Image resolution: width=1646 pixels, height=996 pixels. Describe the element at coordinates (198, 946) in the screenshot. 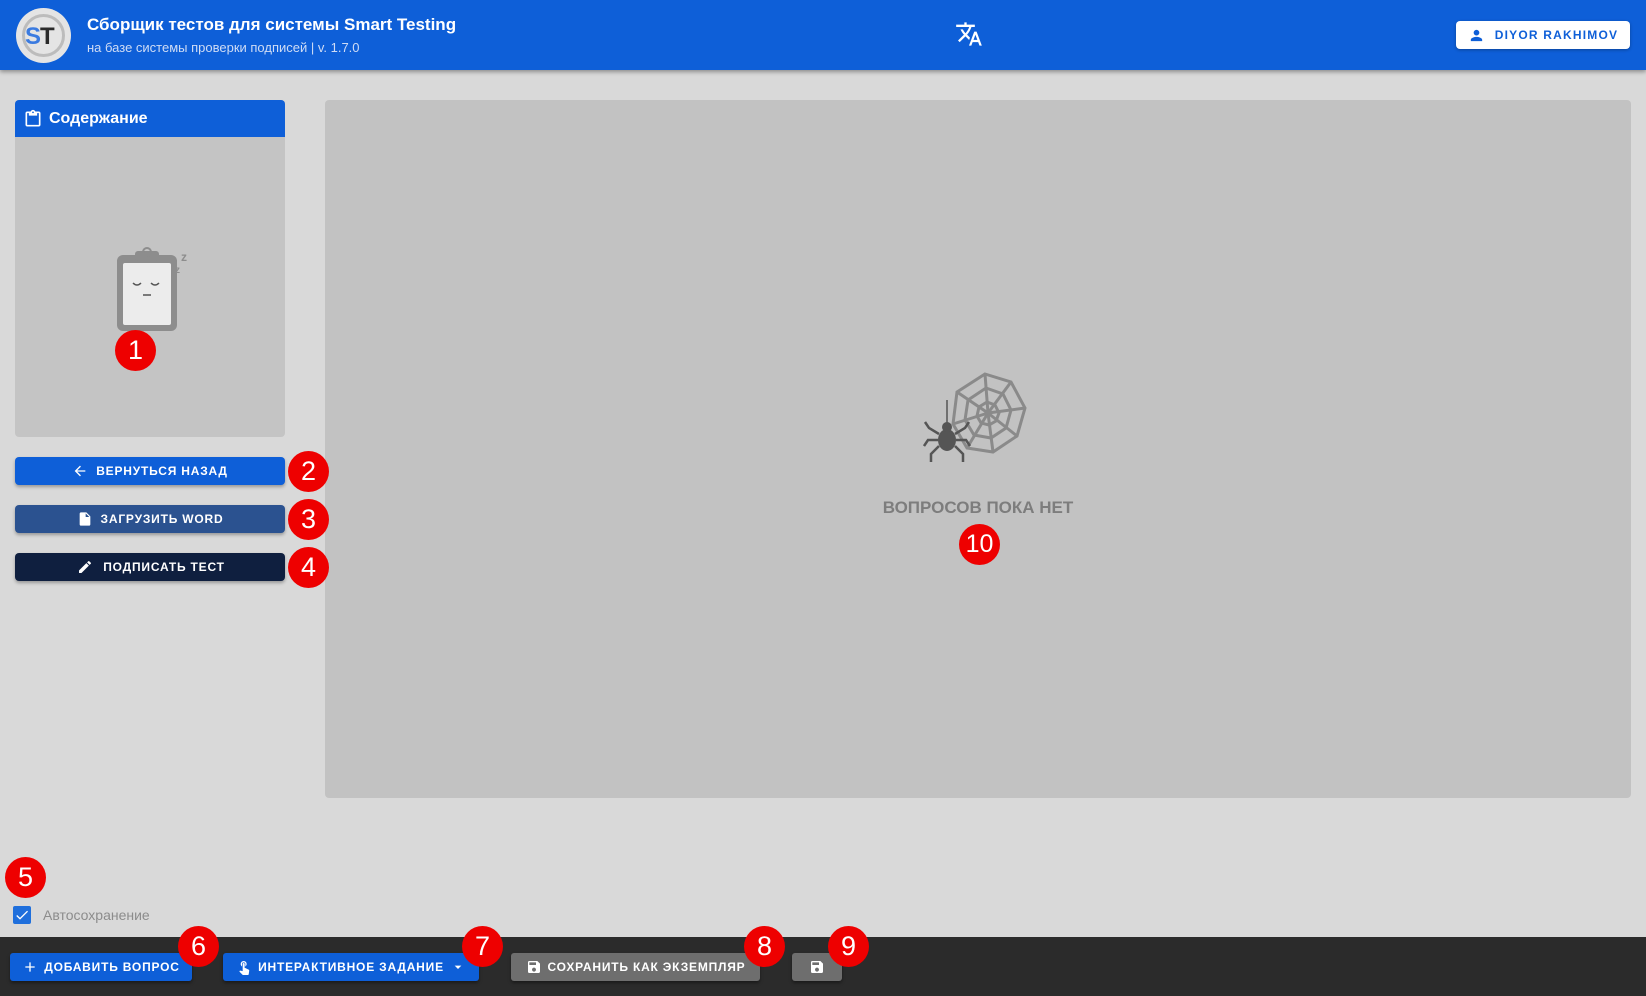

I see `annotation-marker-6: 6` at that location.